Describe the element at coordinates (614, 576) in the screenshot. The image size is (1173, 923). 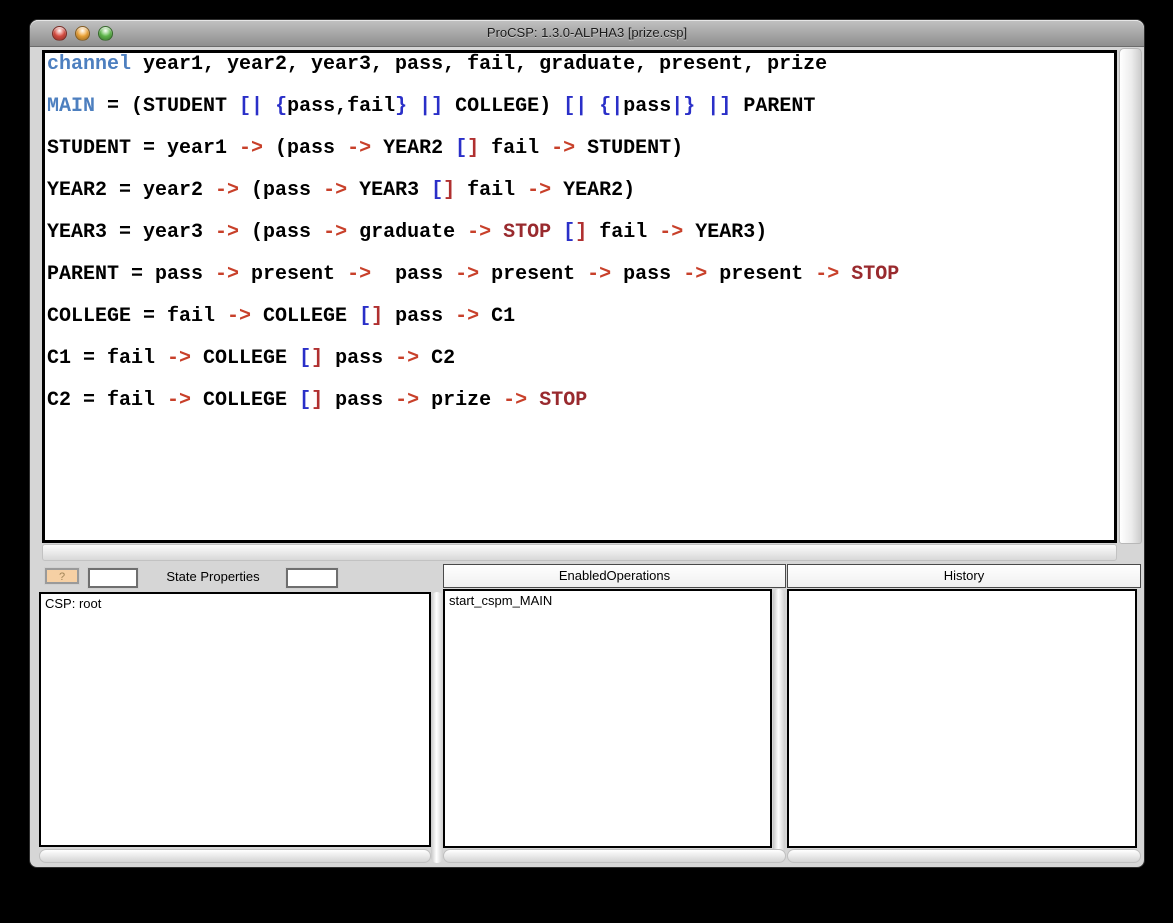
I see `enabled-operations-header: EnabledOperations` at that location.